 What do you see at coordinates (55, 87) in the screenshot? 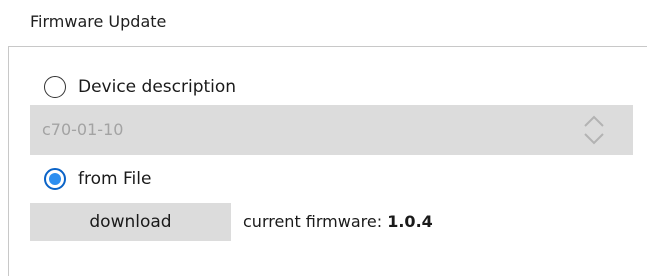
I see `device-description-radio` at bounding box center [55, 87].